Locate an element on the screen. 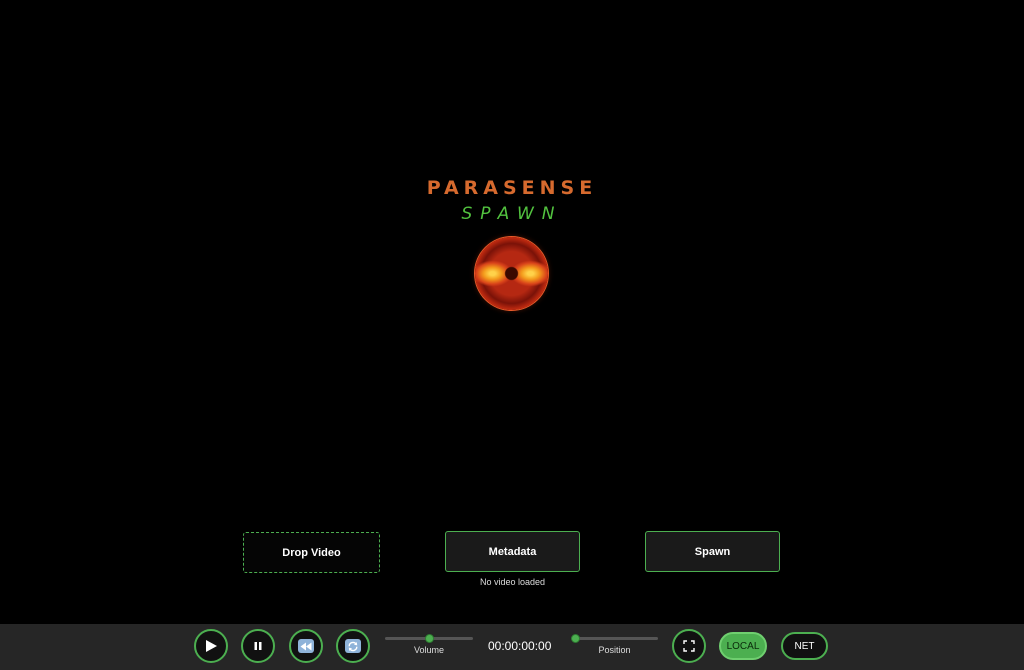 Image resolution: width=1024 pixels, height=670 pixels. timecode-display: 00:00:00:00 is located at coordinates (520, 646).